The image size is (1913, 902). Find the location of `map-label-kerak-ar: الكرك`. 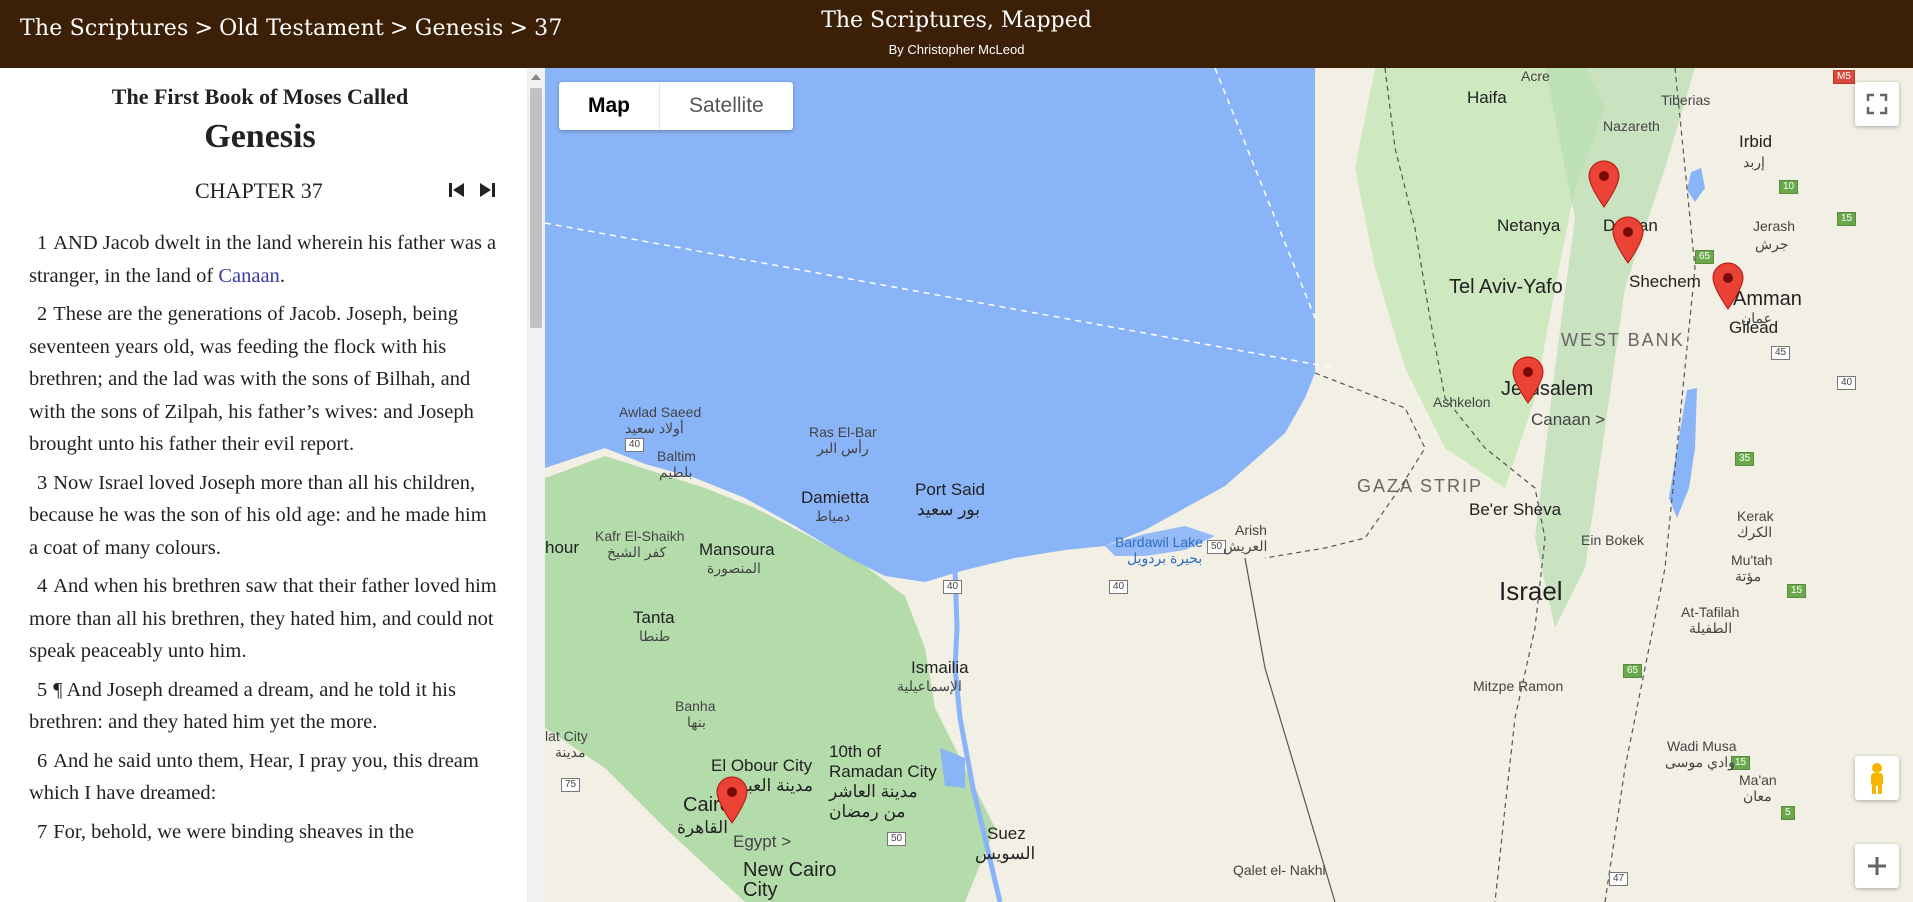

map-label-kerak-ar: الكرك is located at coordinates (1755, 532).